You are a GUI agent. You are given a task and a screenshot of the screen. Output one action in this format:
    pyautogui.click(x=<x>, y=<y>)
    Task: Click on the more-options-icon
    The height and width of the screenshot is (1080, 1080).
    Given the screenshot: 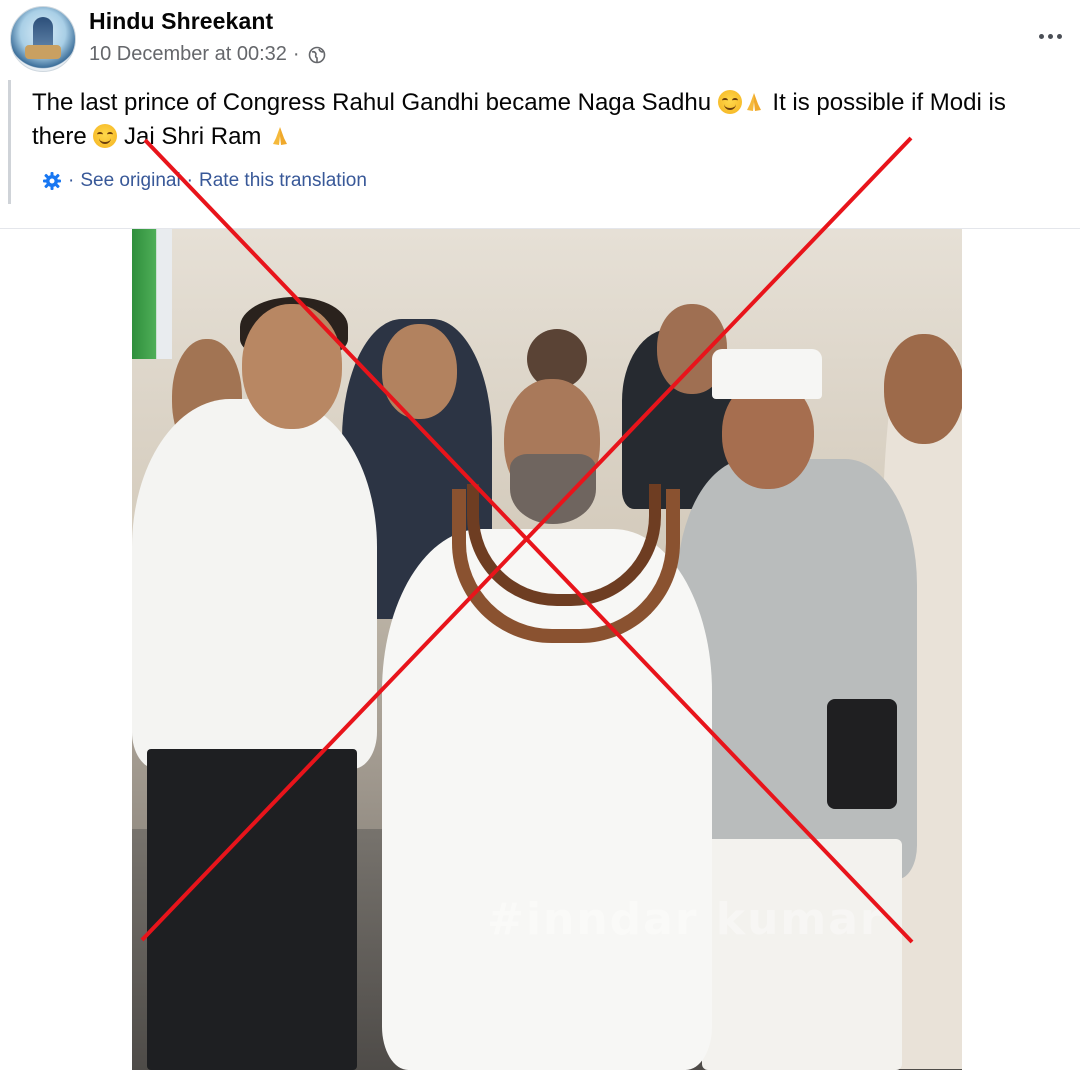 What is the action you would take?
    pyautogui.click(x=1050, y=36)
    